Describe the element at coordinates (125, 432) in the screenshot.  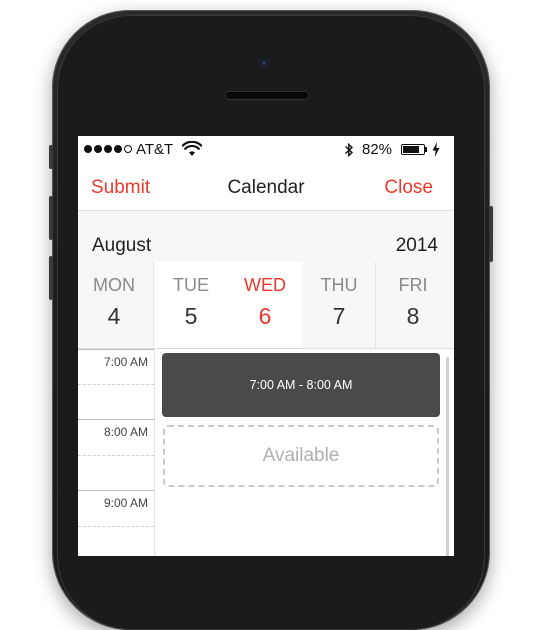
I see `time-label: 8:00 AM` at that location.